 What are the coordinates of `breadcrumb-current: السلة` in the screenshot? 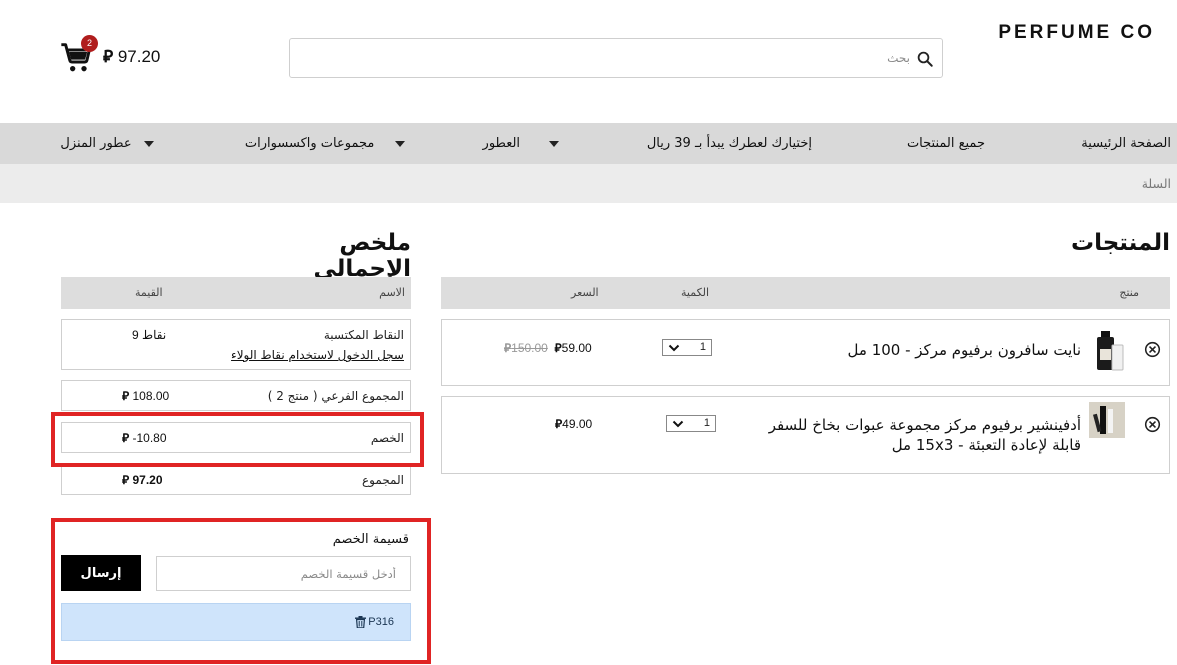 It's located at (1156, 183).